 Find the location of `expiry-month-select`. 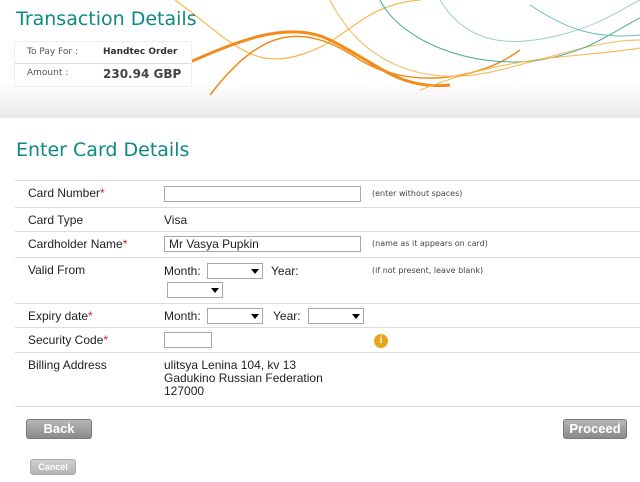

expiry-month-select is located at coordinates (235, 316).